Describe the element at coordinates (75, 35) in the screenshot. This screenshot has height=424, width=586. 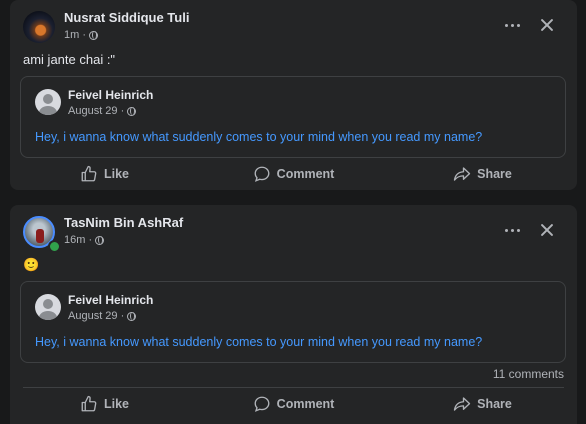
I see `post-time: 1m ·` at that location.